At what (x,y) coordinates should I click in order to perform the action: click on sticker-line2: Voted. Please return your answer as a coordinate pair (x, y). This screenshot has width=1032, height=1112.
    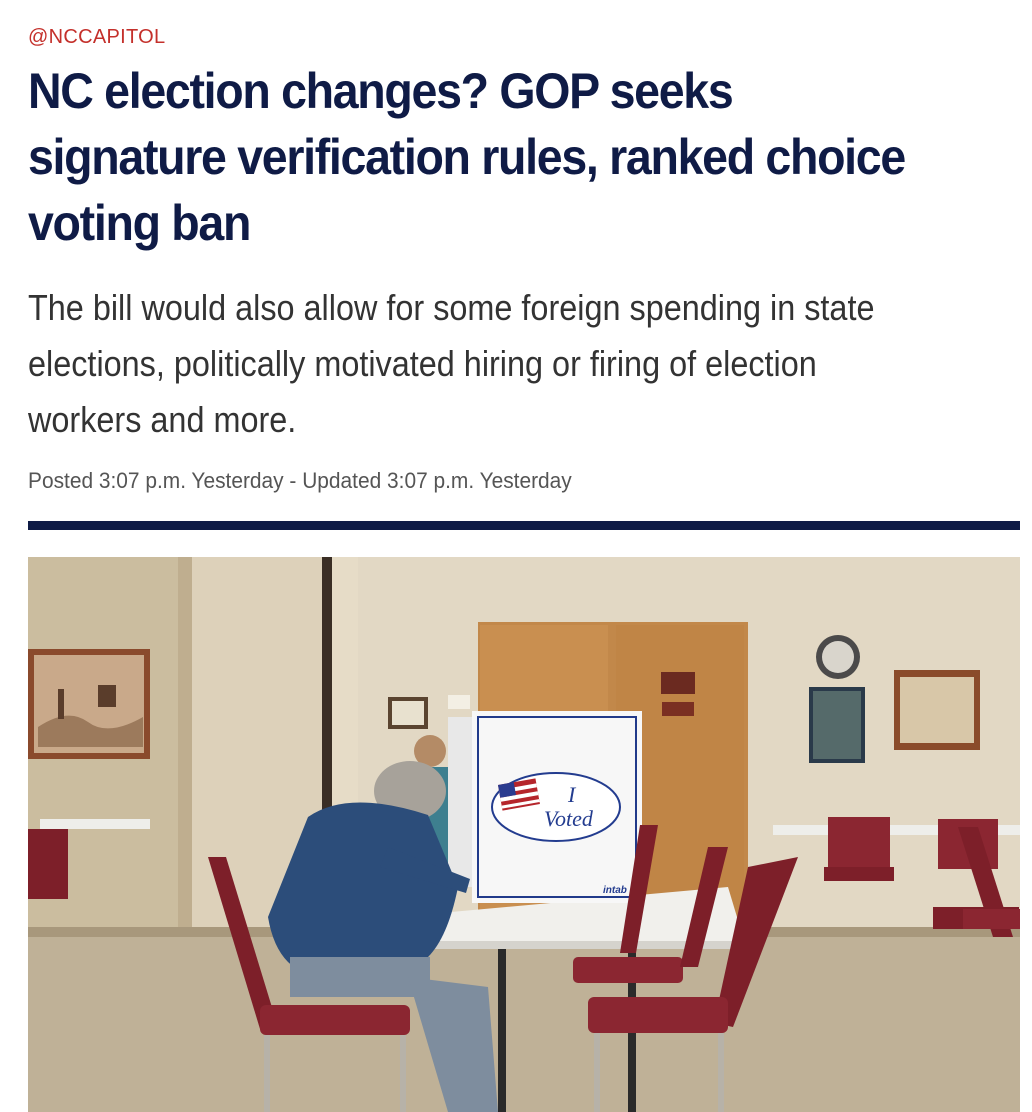
    Looking at the image, I should click on (569, 818).